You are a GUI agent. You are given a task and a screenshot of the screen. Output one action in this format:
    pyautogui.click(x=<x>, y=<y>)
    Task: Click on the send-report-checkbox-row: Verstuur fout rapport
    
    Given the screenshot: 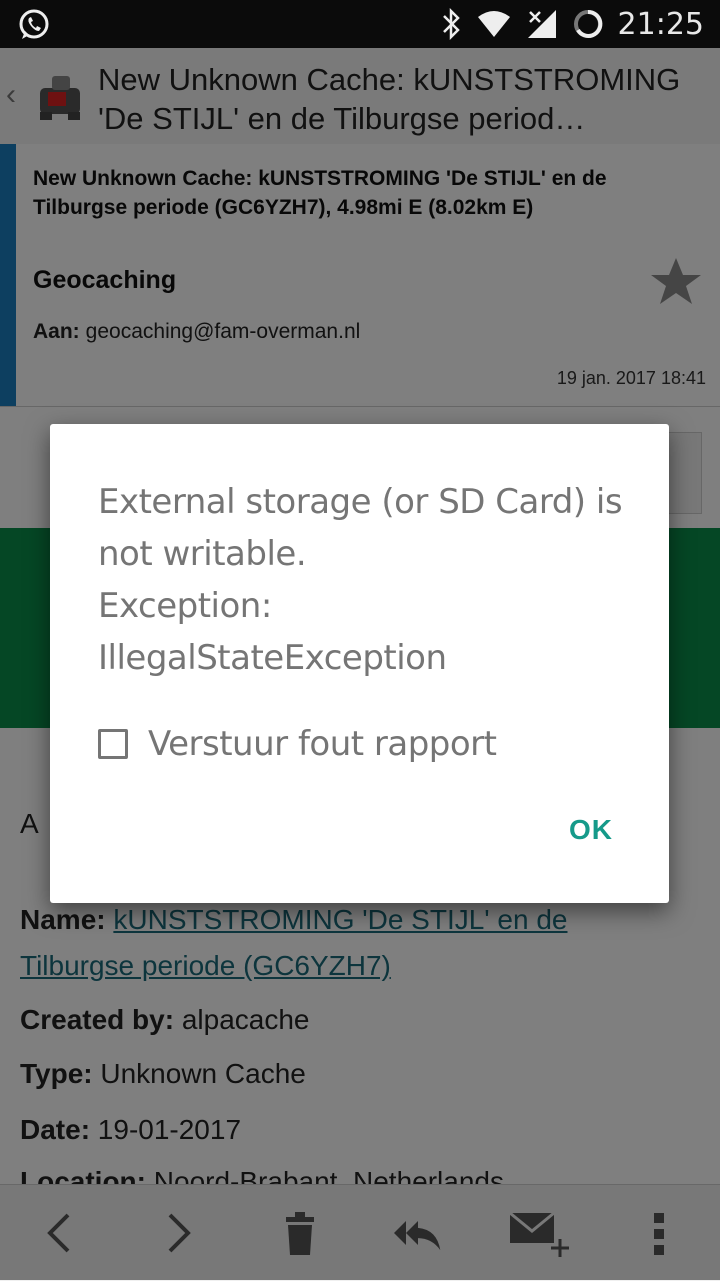 What is the action you would take?
    pyautogui.click(x=297, y=744)
    